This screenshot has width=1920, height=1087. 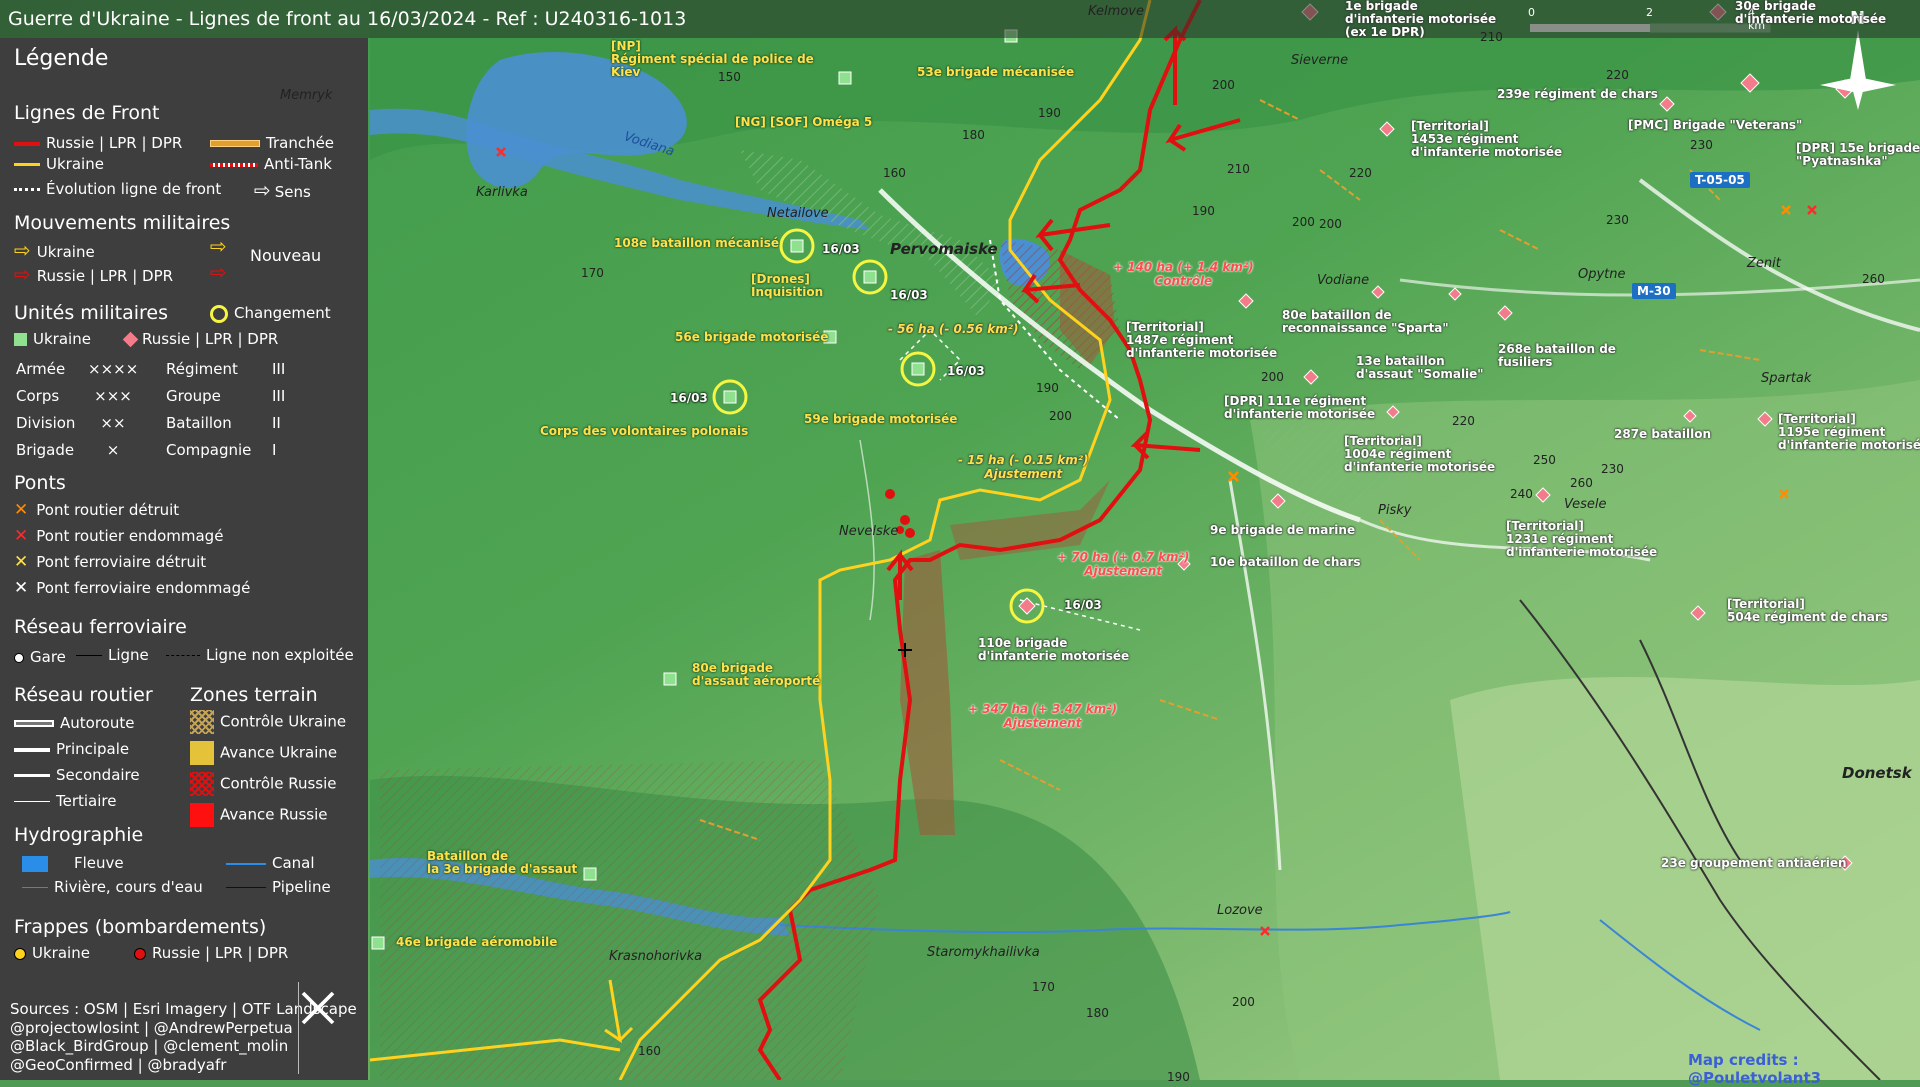 What do you see at coordinates (41, 369) in the screenshot?
I see `legend-unit-size-0: Armée` at bounding box center [41, 369].